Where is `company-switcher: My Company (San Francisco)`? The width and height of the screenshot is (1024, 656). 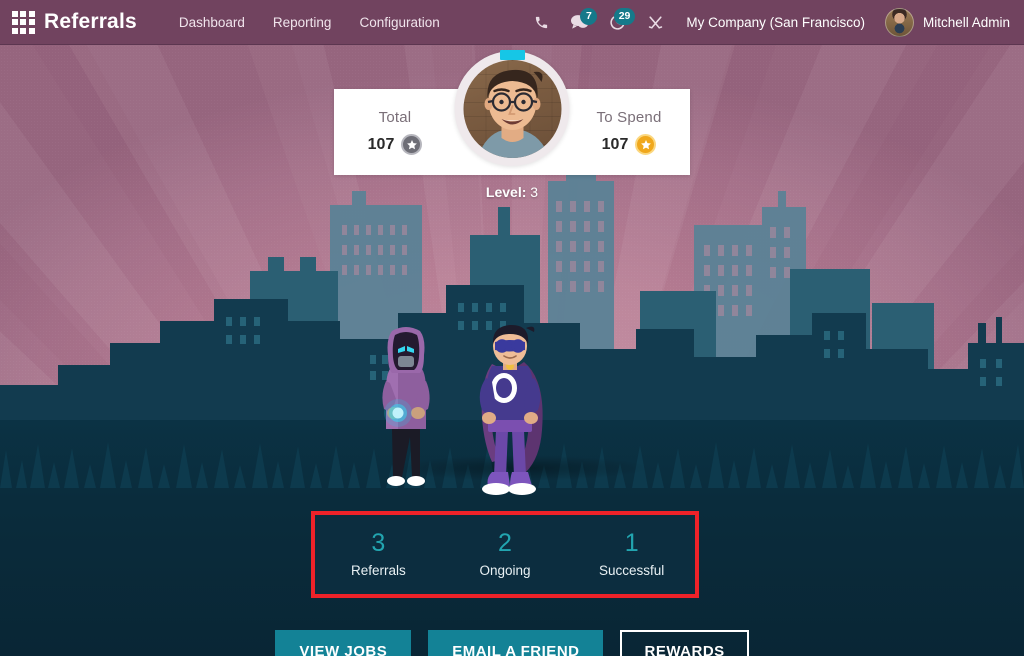
company-switcher: My Company (San Francisco) is located at coordinates (775, 22).